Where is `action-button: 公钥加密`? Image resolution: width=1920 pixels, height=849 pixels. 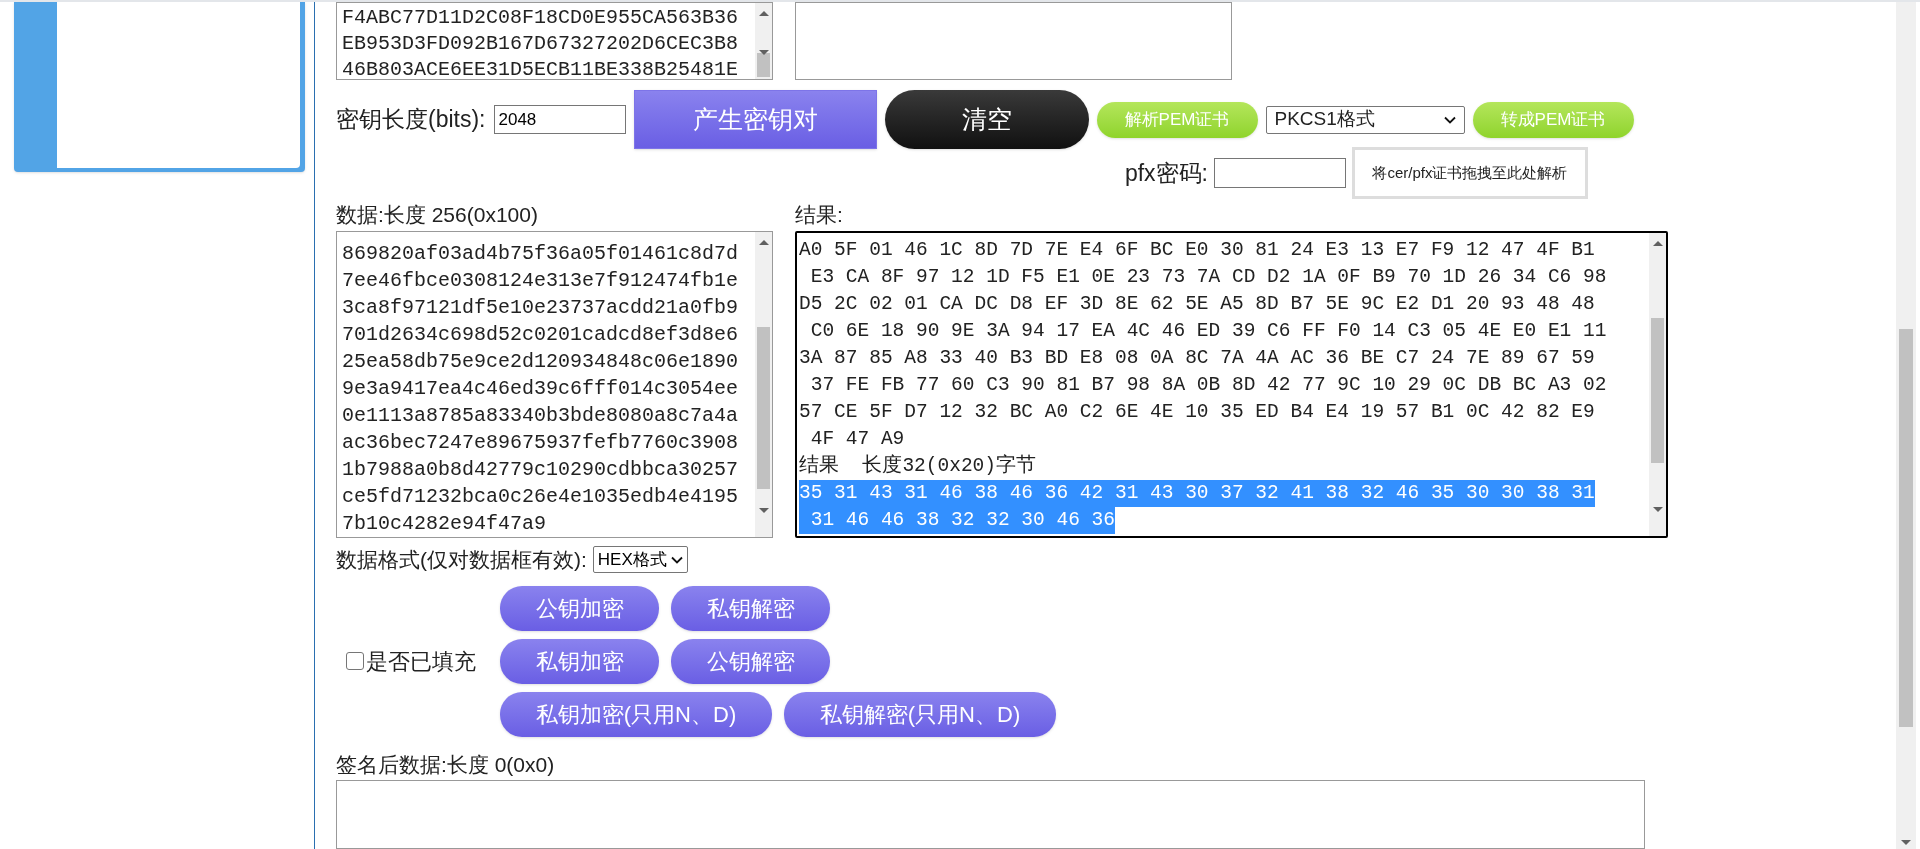 action-button: 公钥加密 is located at coordinates (579, 608).